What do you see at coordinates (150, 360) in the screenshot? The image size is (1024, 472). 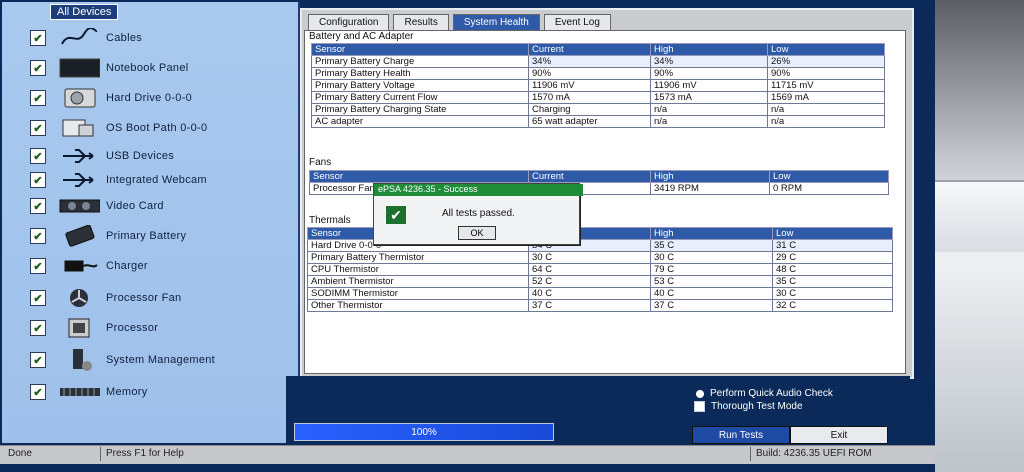 I see `sidebar-item-system-management: ✔ System Management` at bounding box center [150, 360].